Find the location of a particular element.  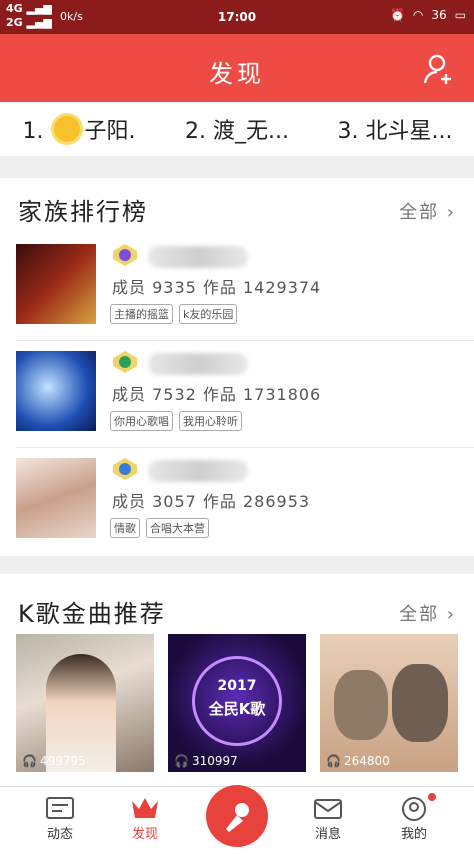

play-count: 🎧 310997 is located at coordinates (206, 761).